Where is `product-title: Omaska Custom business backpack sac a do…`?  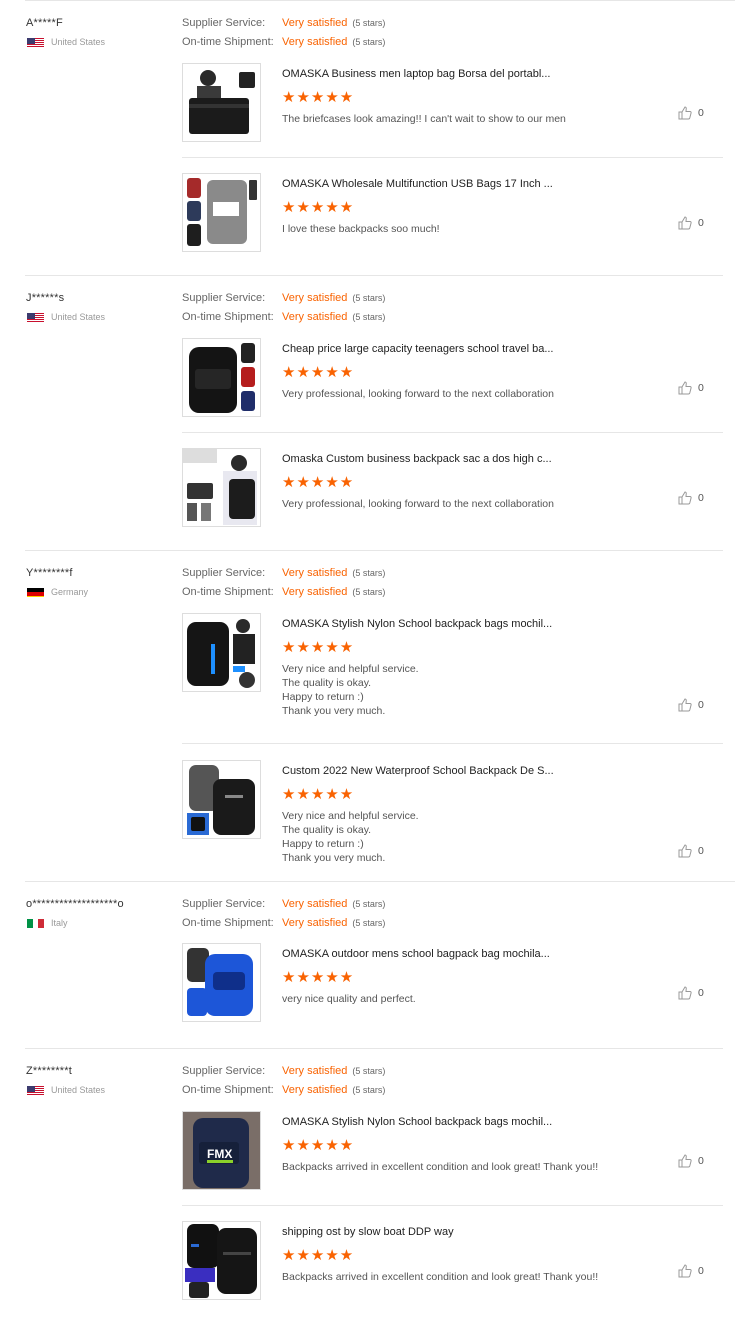 product-title: Omaska Custom business backpack sac a do… is located at coordinates (417, 459).